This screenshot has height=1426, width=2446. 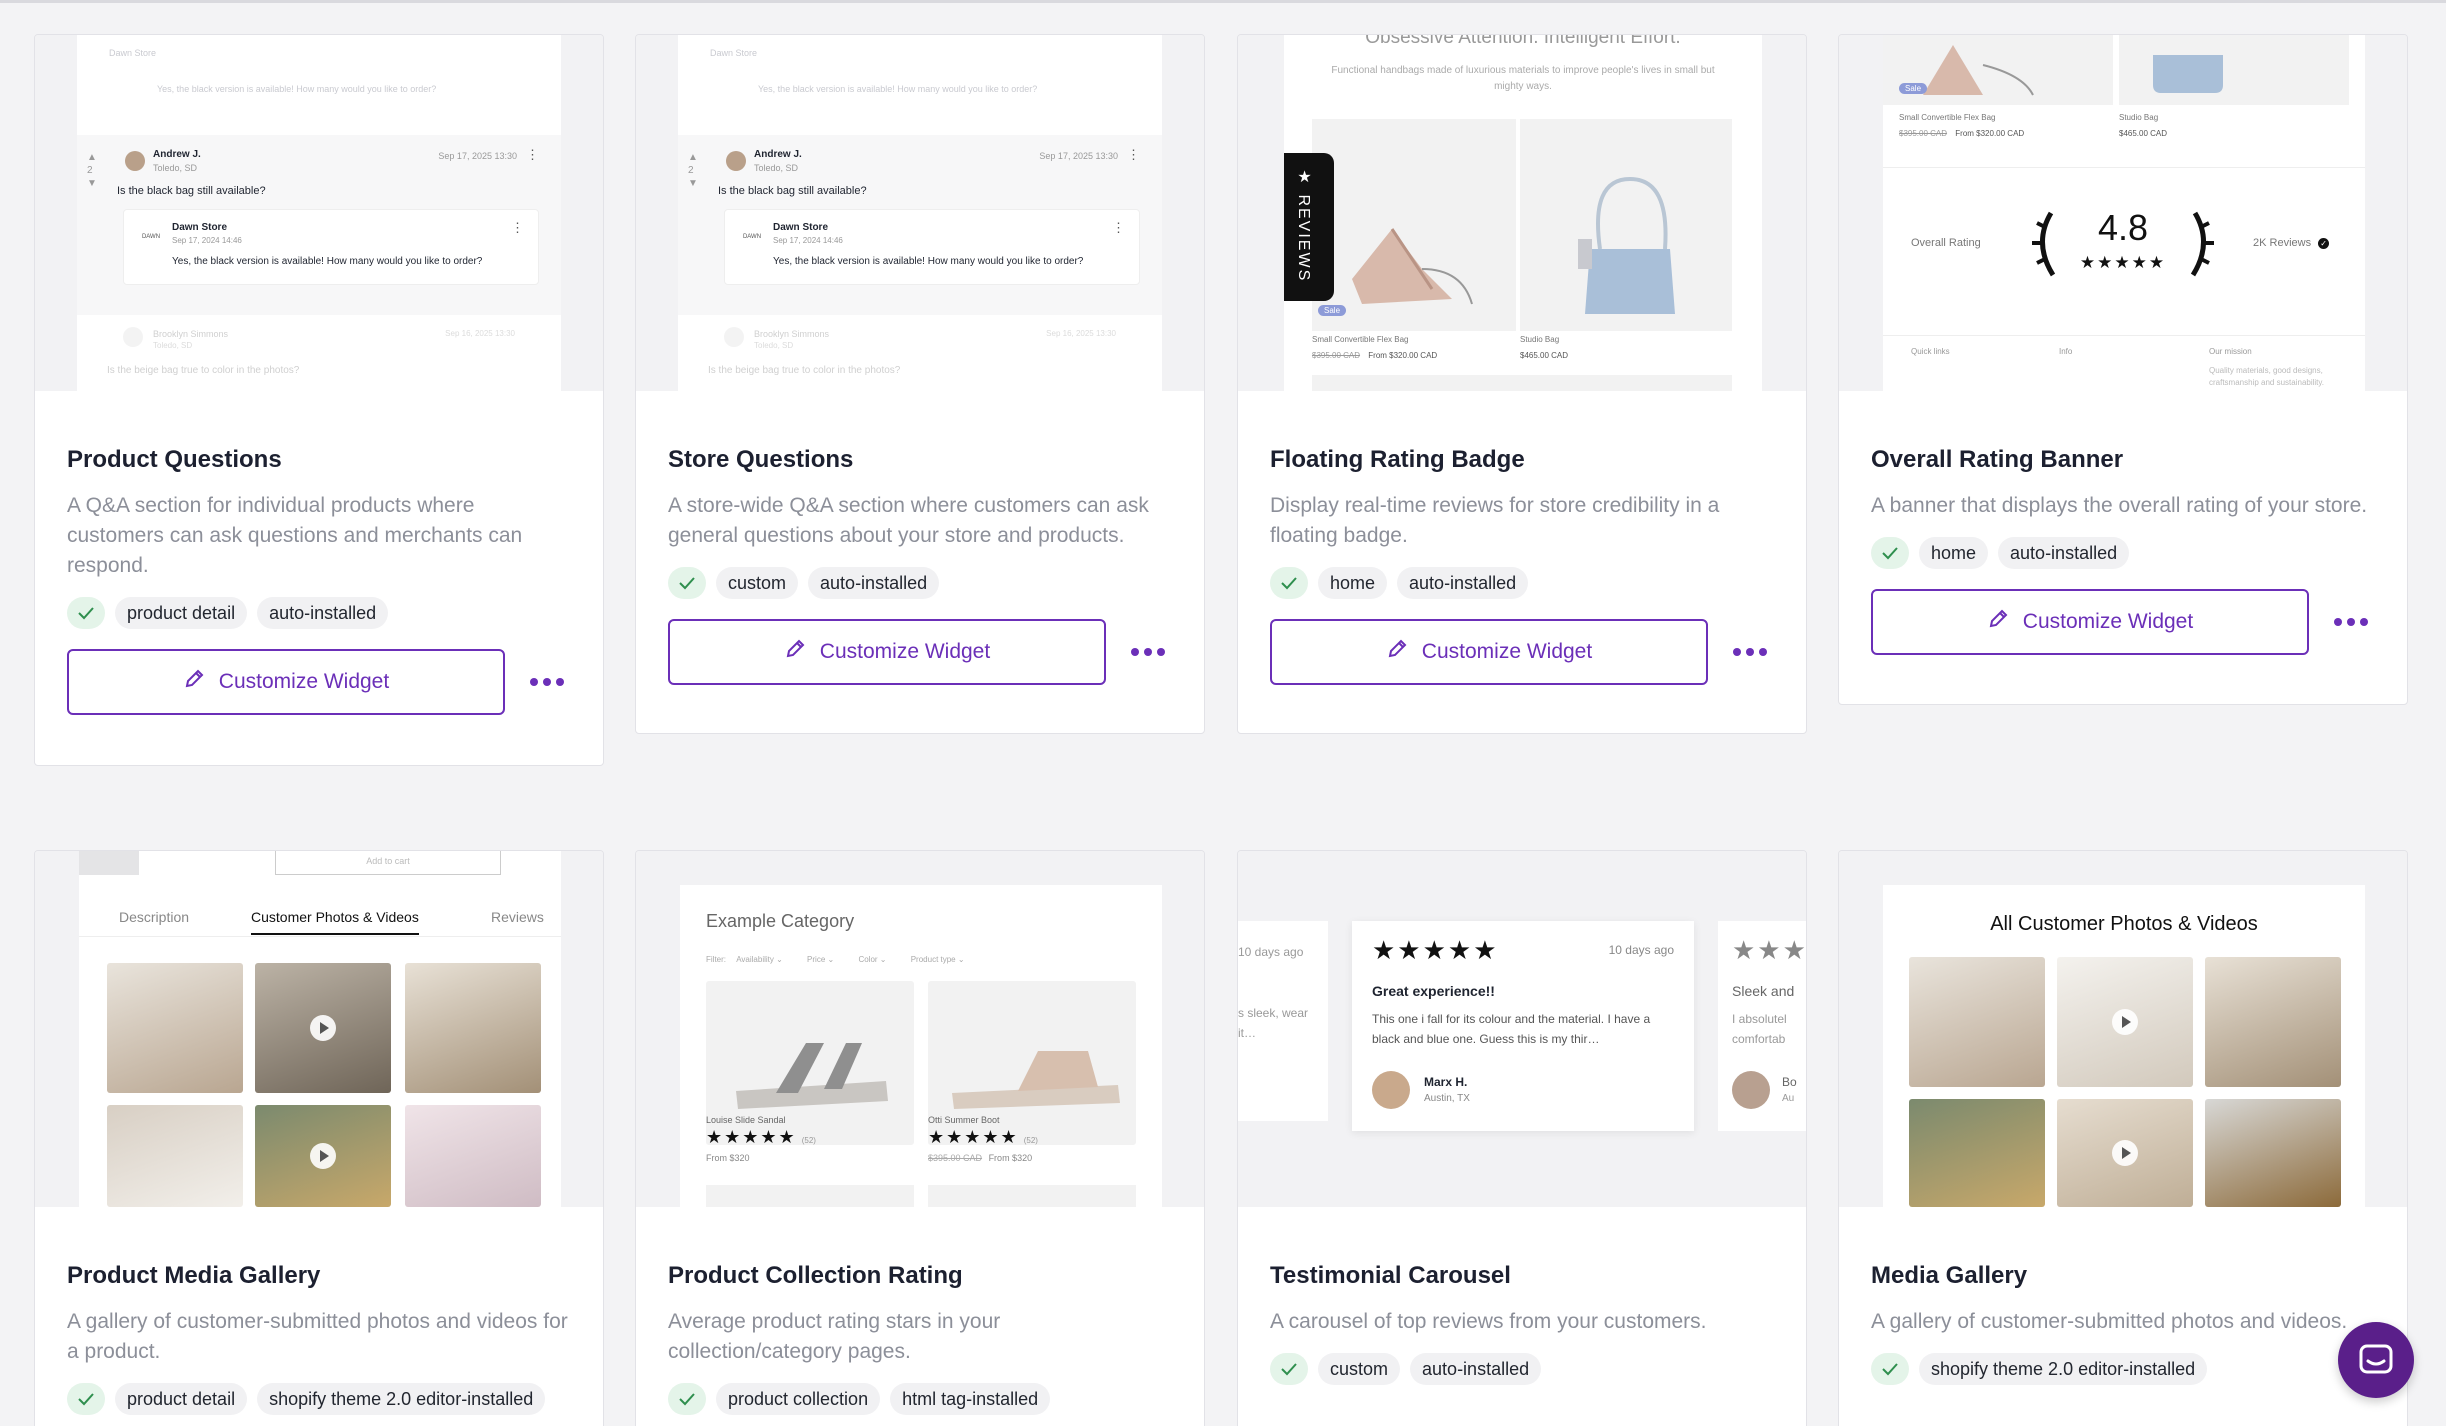 I want to click on filter-availability: Availability ⌄, so click(x=759, y=959).